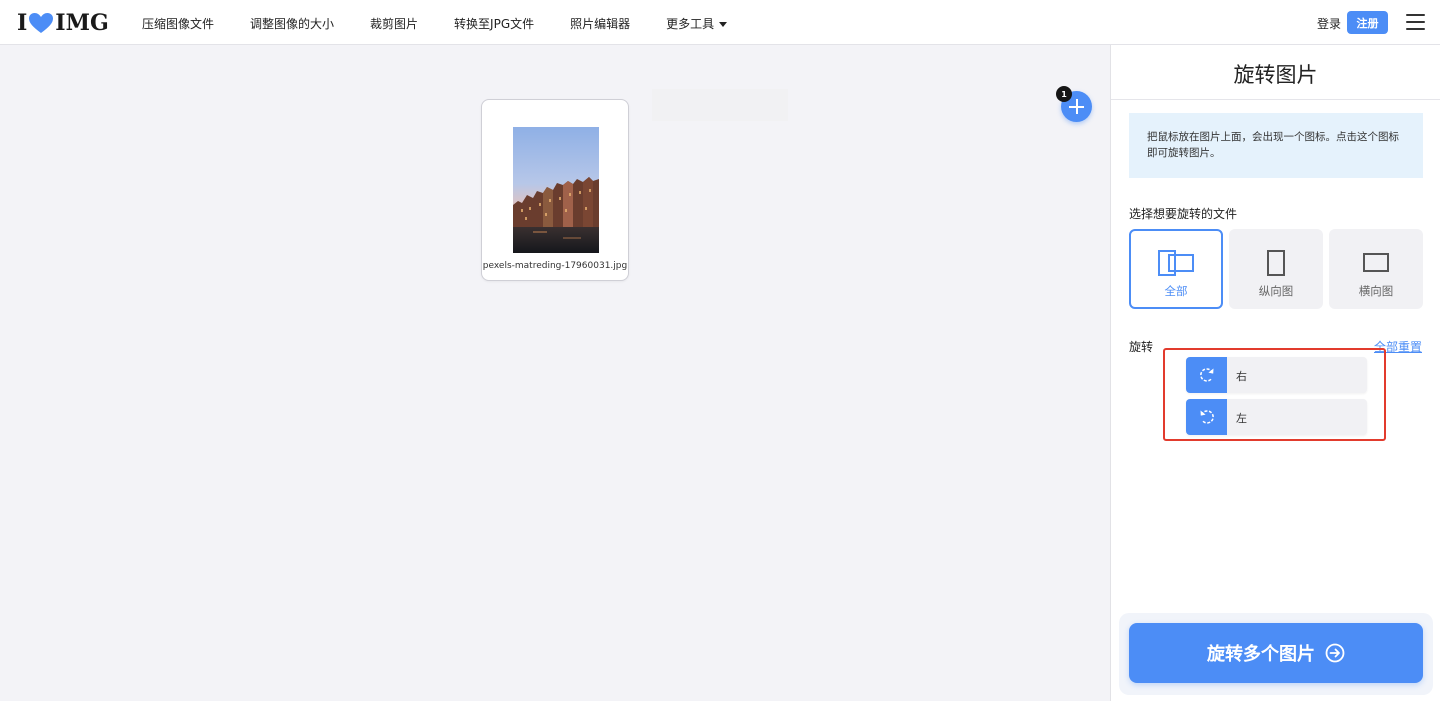 This screenshot has height=701, width=1440. I want to click on more-tools-label: 更多工具, so click(690, 24).